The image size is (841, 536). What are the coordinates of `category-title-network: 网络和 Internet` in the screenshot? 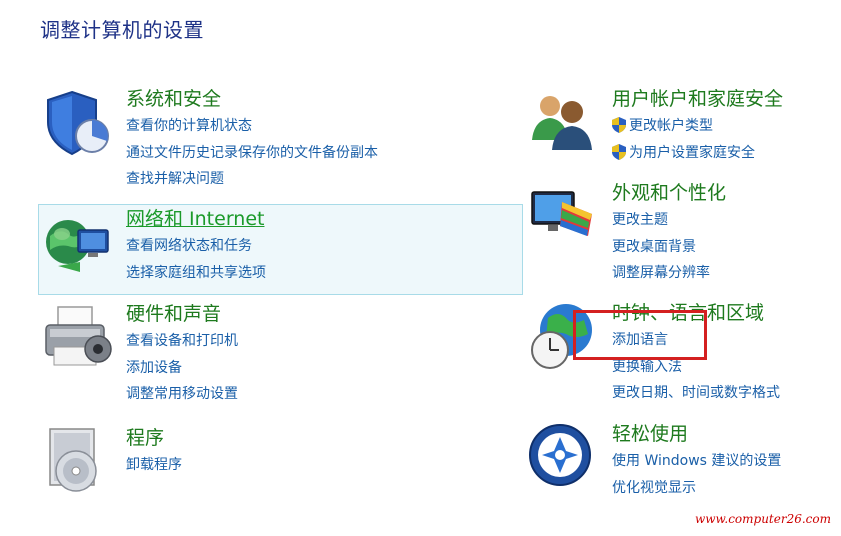 It's located at (196, 219).